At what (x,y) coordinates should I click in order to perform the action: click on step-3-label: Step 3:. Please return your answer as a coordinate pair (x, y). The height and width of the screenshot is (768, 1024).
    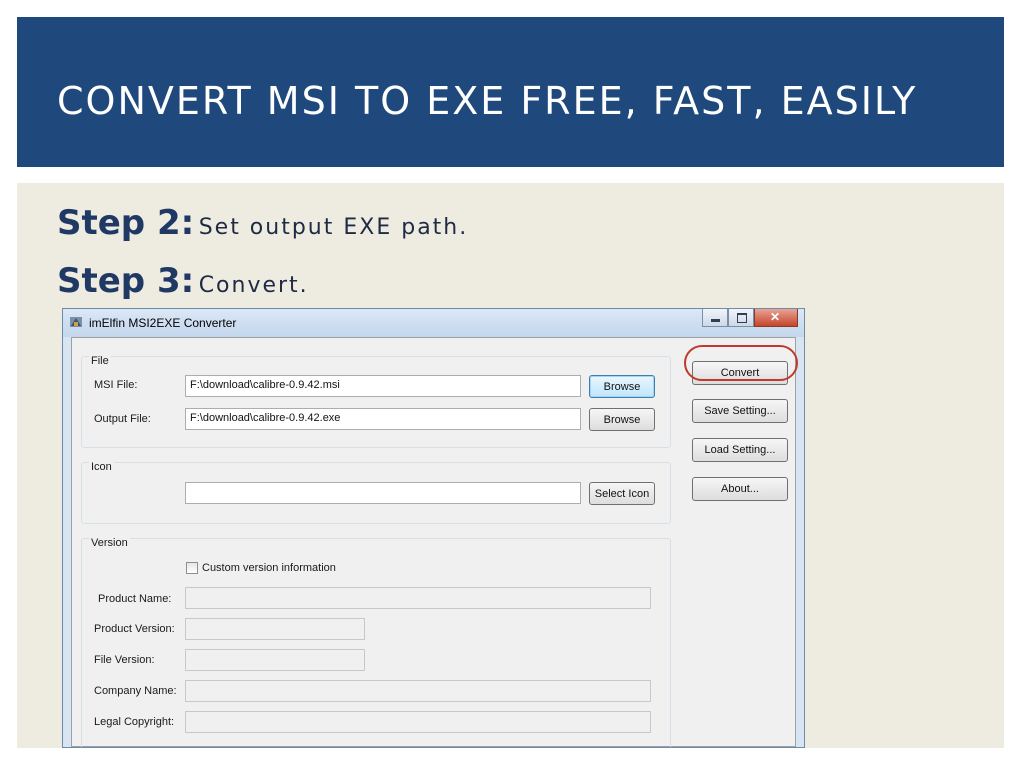
    Looking at the image, I should click on (126, 281).